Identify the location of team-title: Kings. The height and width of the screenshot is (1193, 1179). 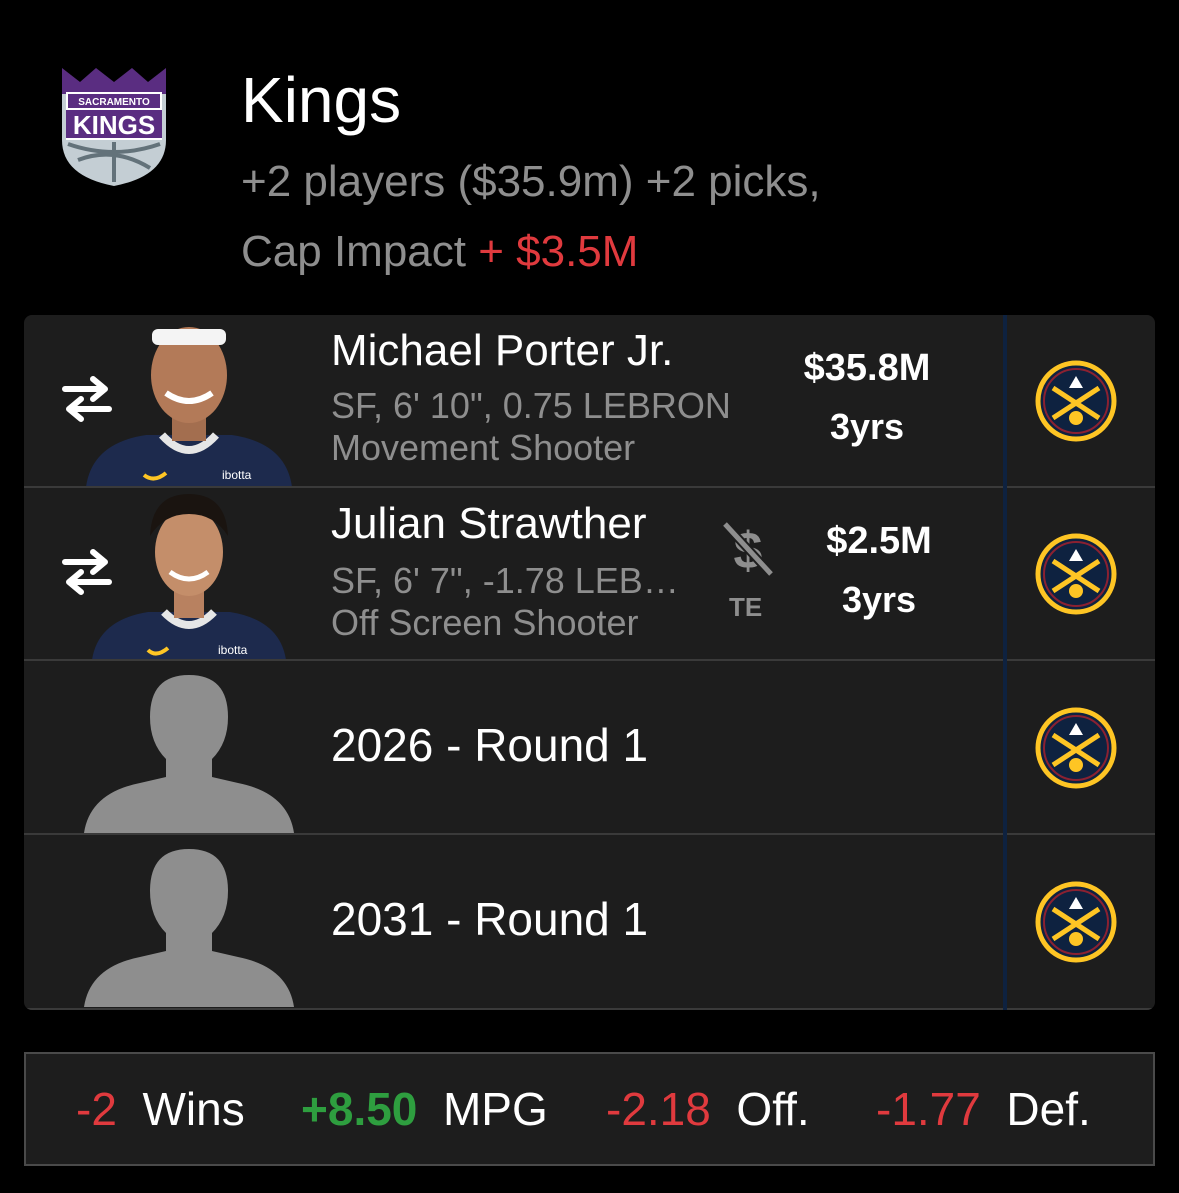
(321, 100).